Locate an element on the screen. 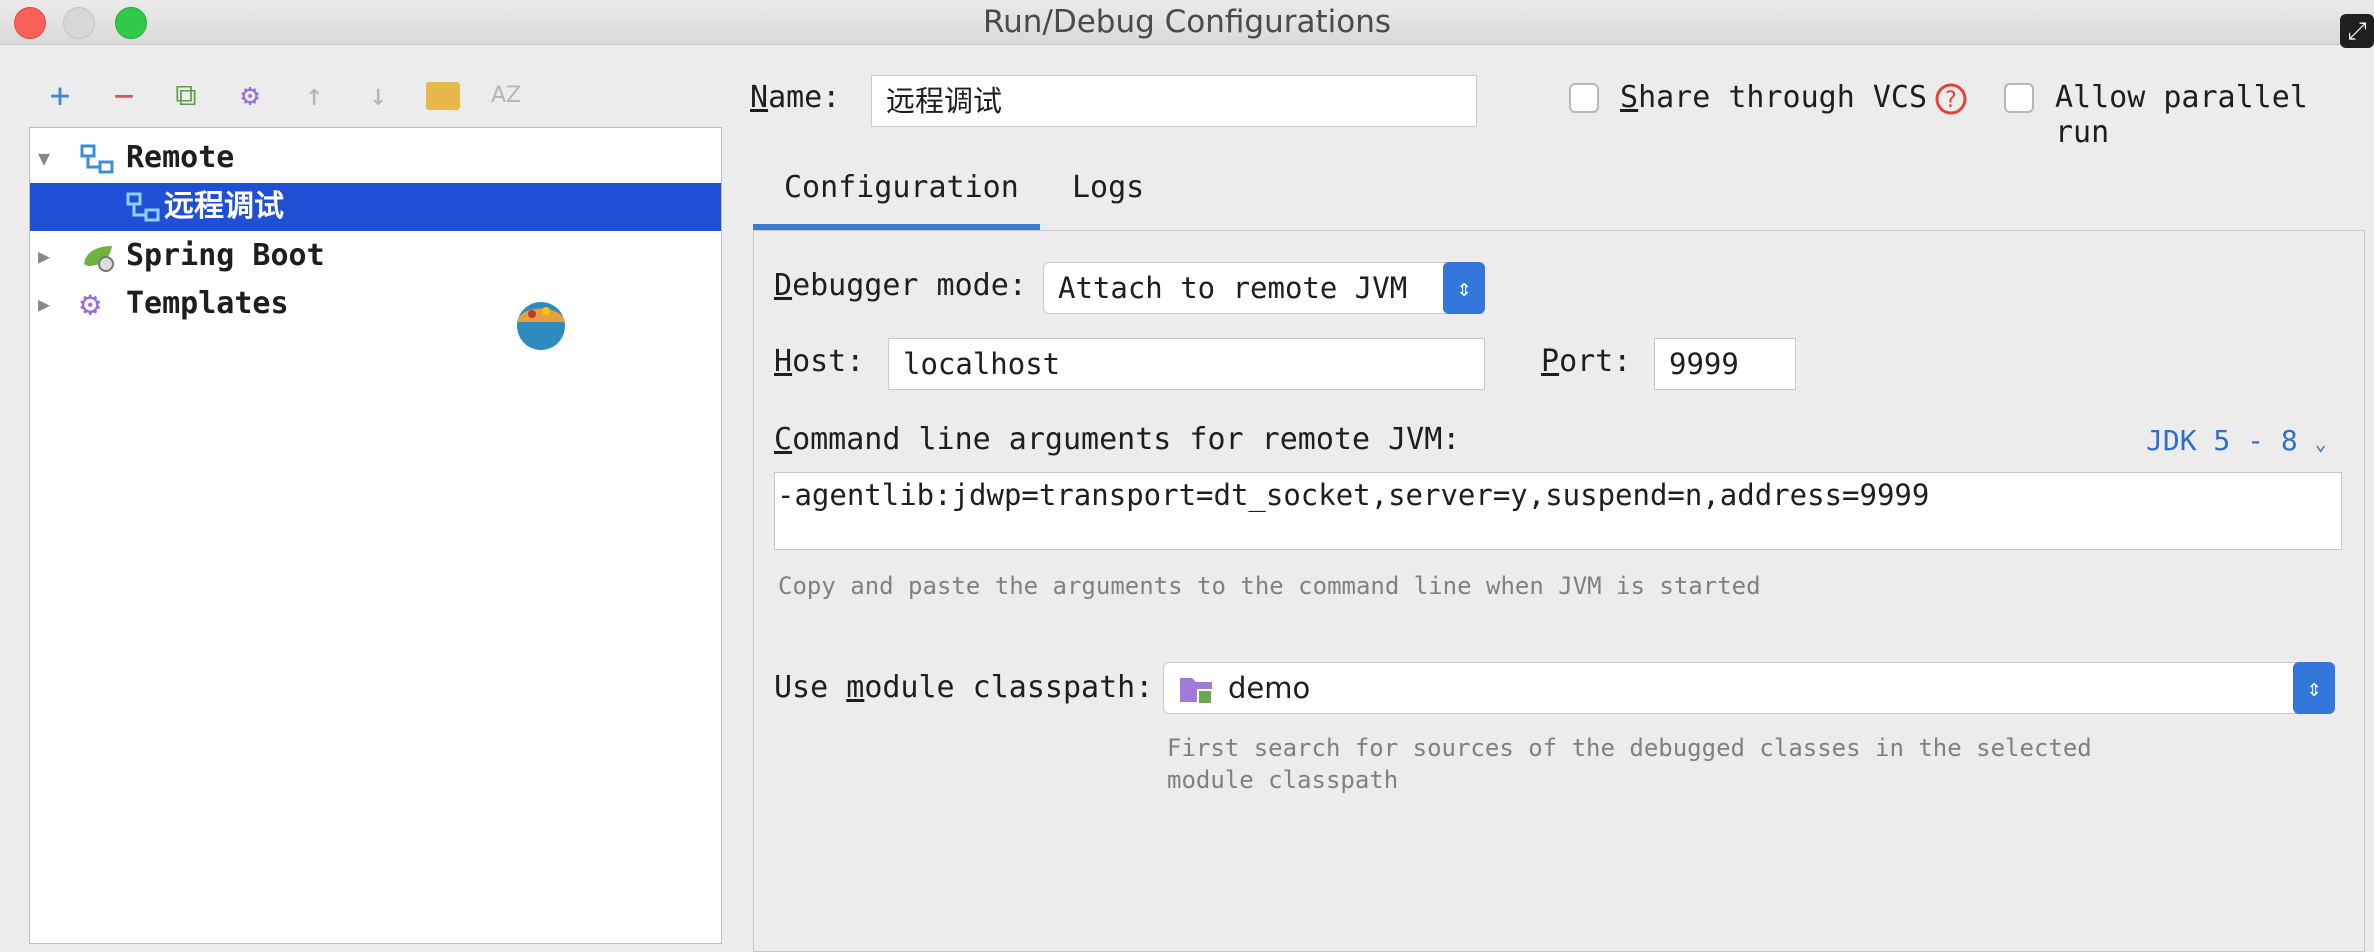  help-icon: ? is located at coordinates (1951, 99).